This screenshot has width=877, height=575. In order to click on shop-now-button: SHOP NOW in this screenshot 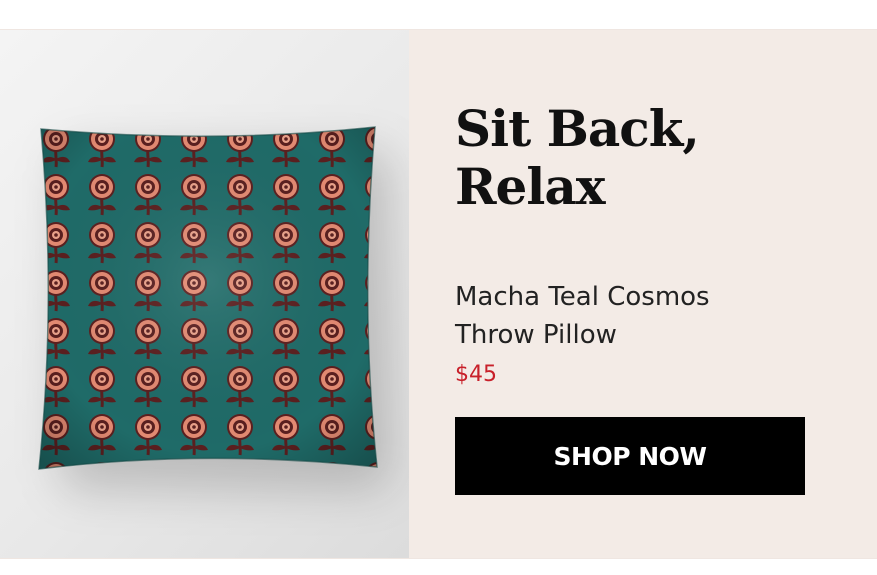, I will do `click(630, 456)`.